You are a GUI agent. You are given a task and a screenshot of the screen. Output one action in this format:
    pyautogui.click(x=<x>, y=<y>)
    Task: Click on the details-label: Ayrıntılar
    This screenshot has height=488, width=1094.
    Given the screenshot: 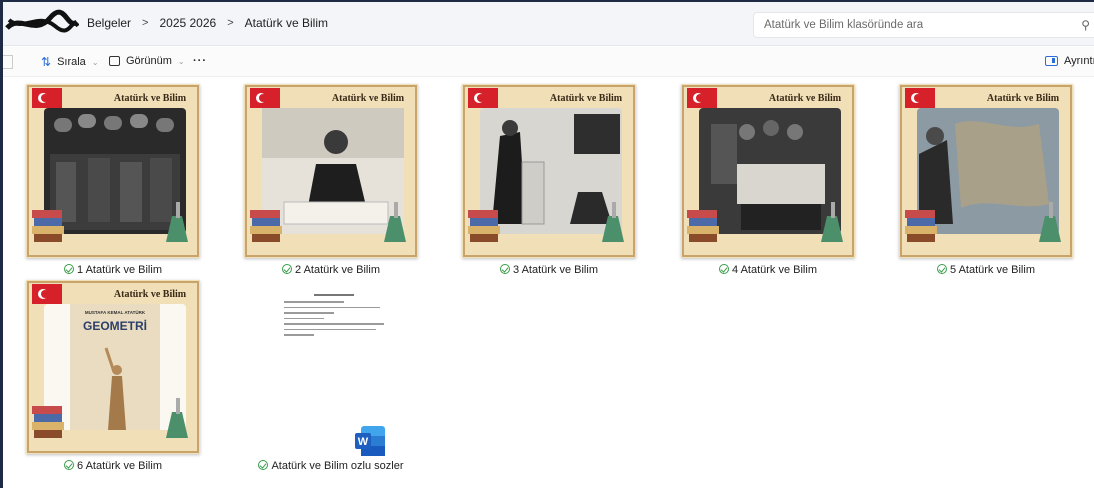 What is the action you would take?
    pyautogui.click(x=1079, y=61)
    